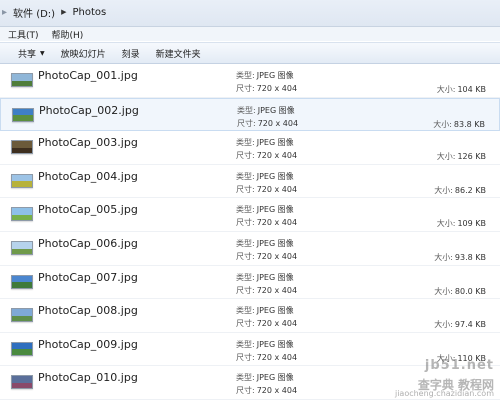 This screenshot has width=500, height=400. What do you see at coordinates (471, 89) in the screenshot?
I see `size-value: 104 KB` at bounding box center [471, 89].